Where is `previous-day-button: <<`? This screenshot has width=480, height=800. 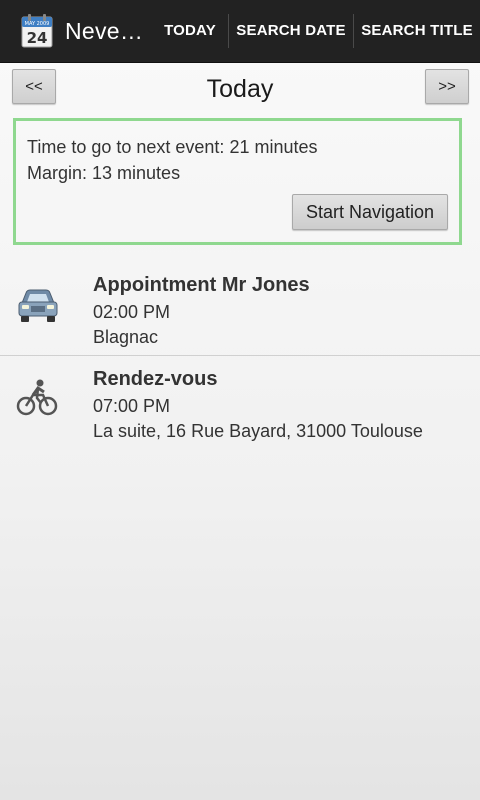
previous-day-button: << is located at coordinates (34, 86).